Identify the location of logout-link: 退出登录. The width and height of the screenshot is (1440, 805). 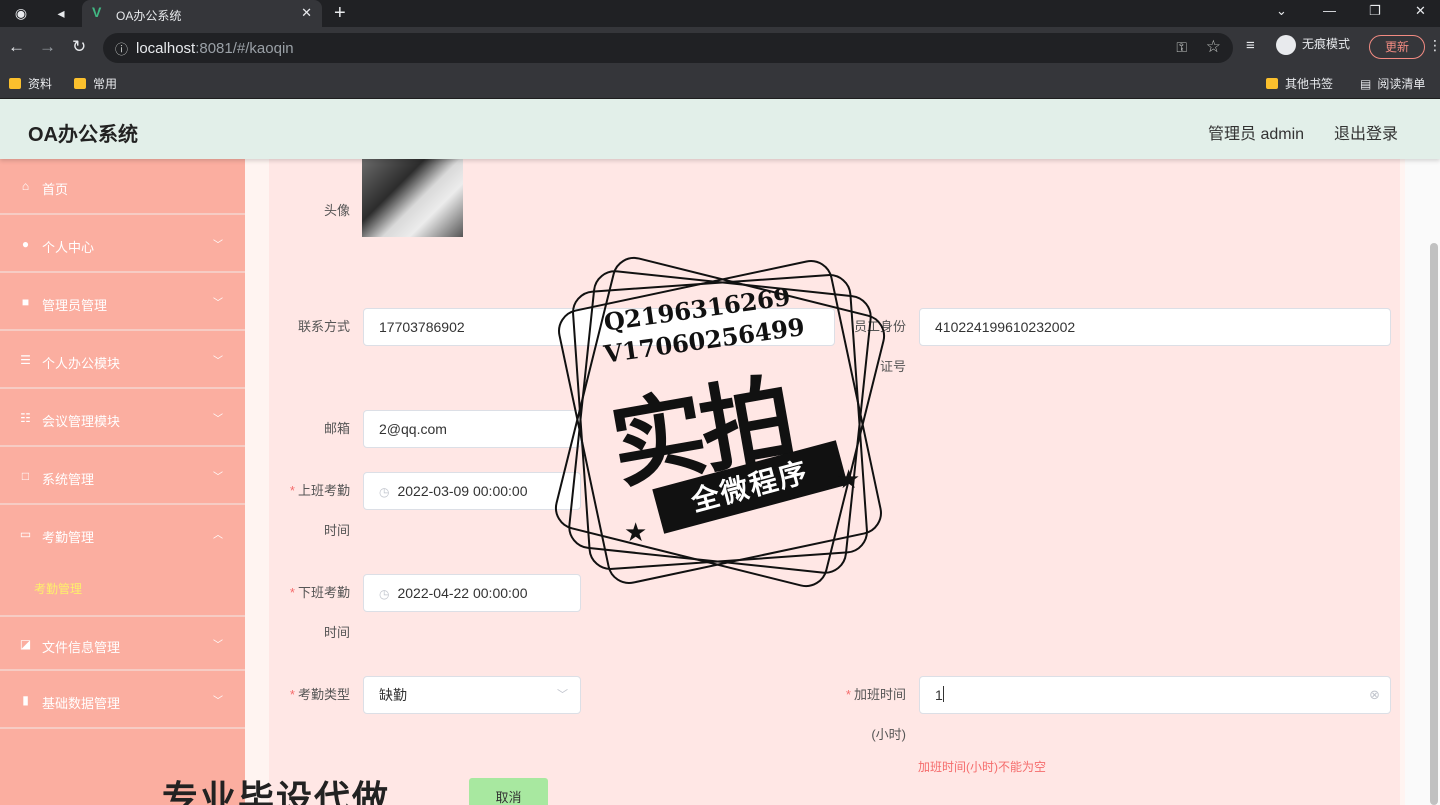
(1366, 132).